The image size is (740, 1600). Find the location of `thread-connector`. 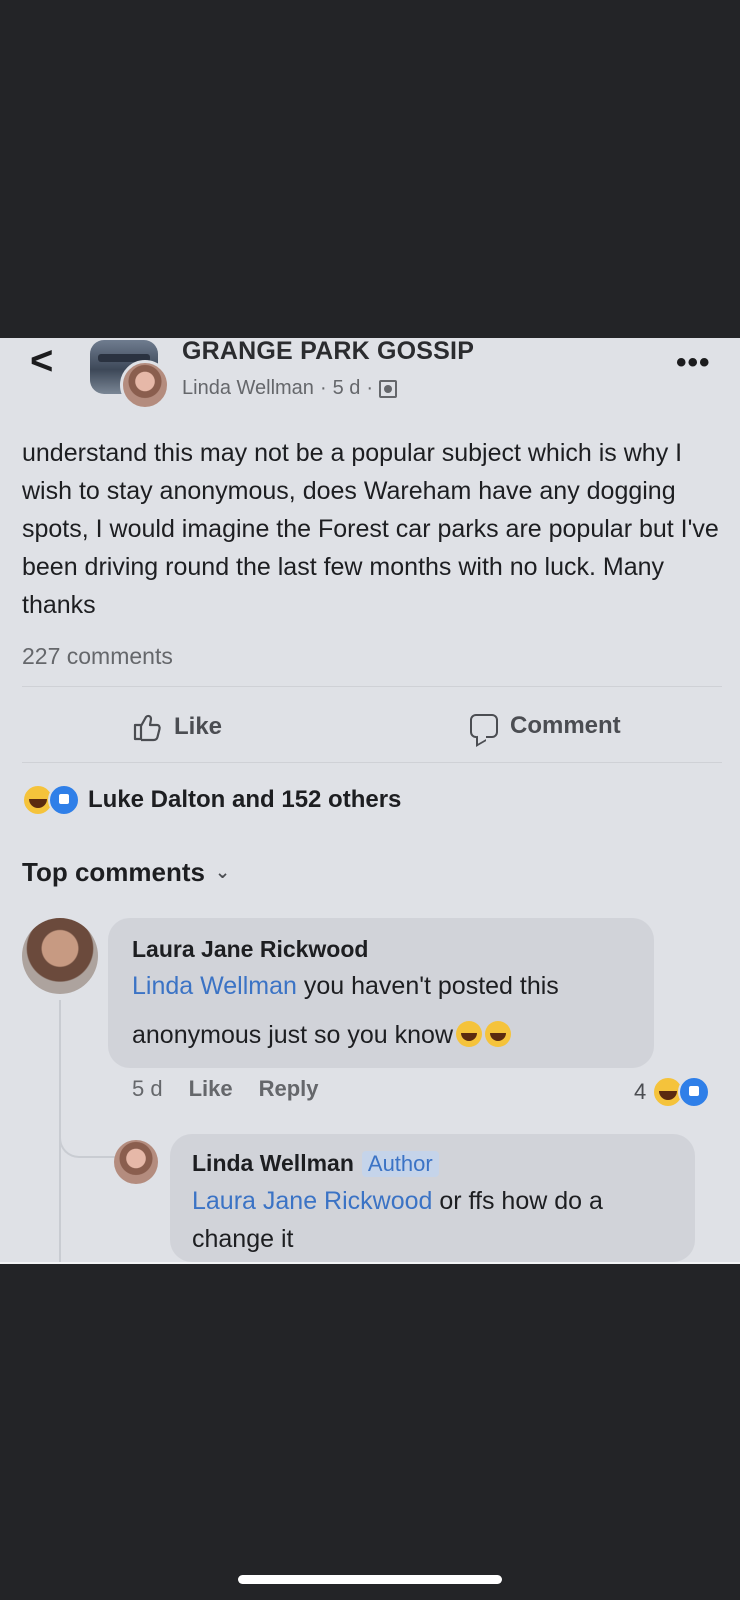

thread-connector is located at coordinates (87, 1143).